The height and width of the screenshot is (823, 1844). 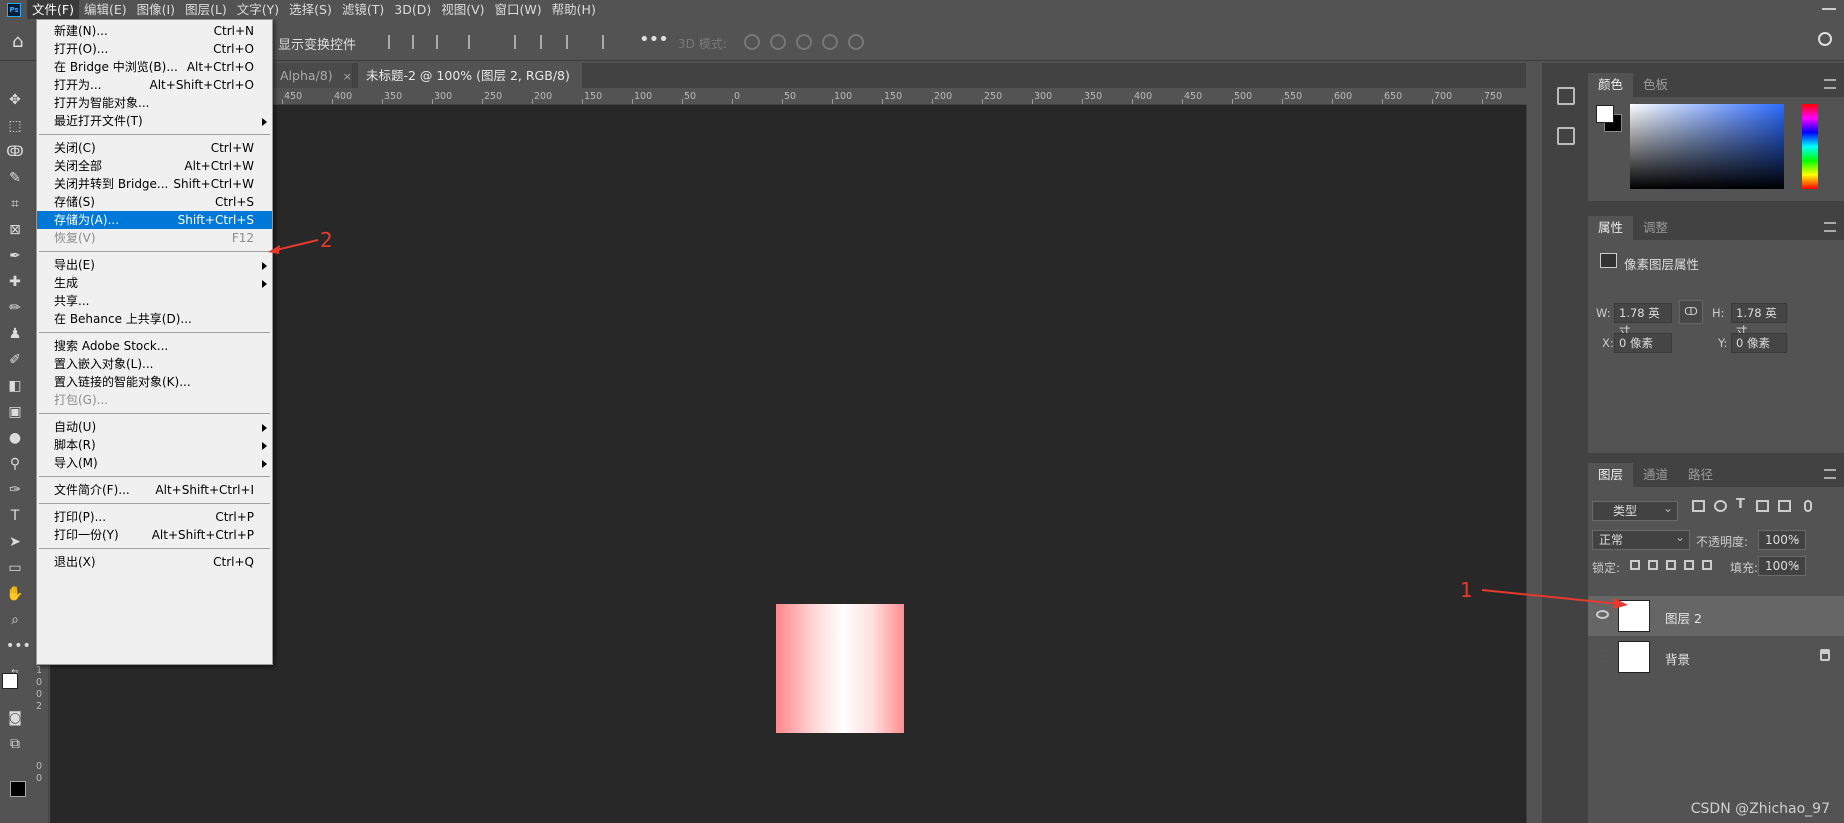 I want to click on show-transform-controls-label: 显示变换控件, so click(x=317, y=43).